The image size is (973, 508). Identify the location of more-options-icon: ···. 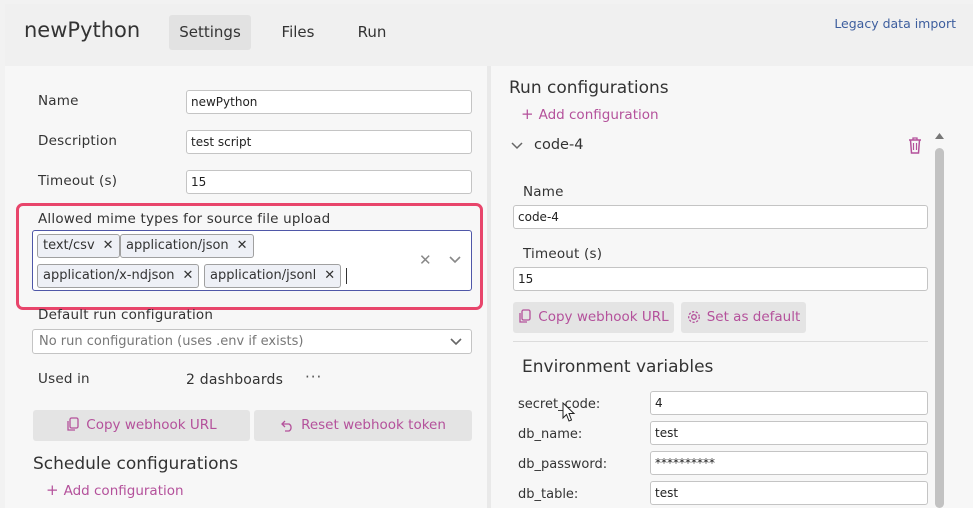
(313, 377).